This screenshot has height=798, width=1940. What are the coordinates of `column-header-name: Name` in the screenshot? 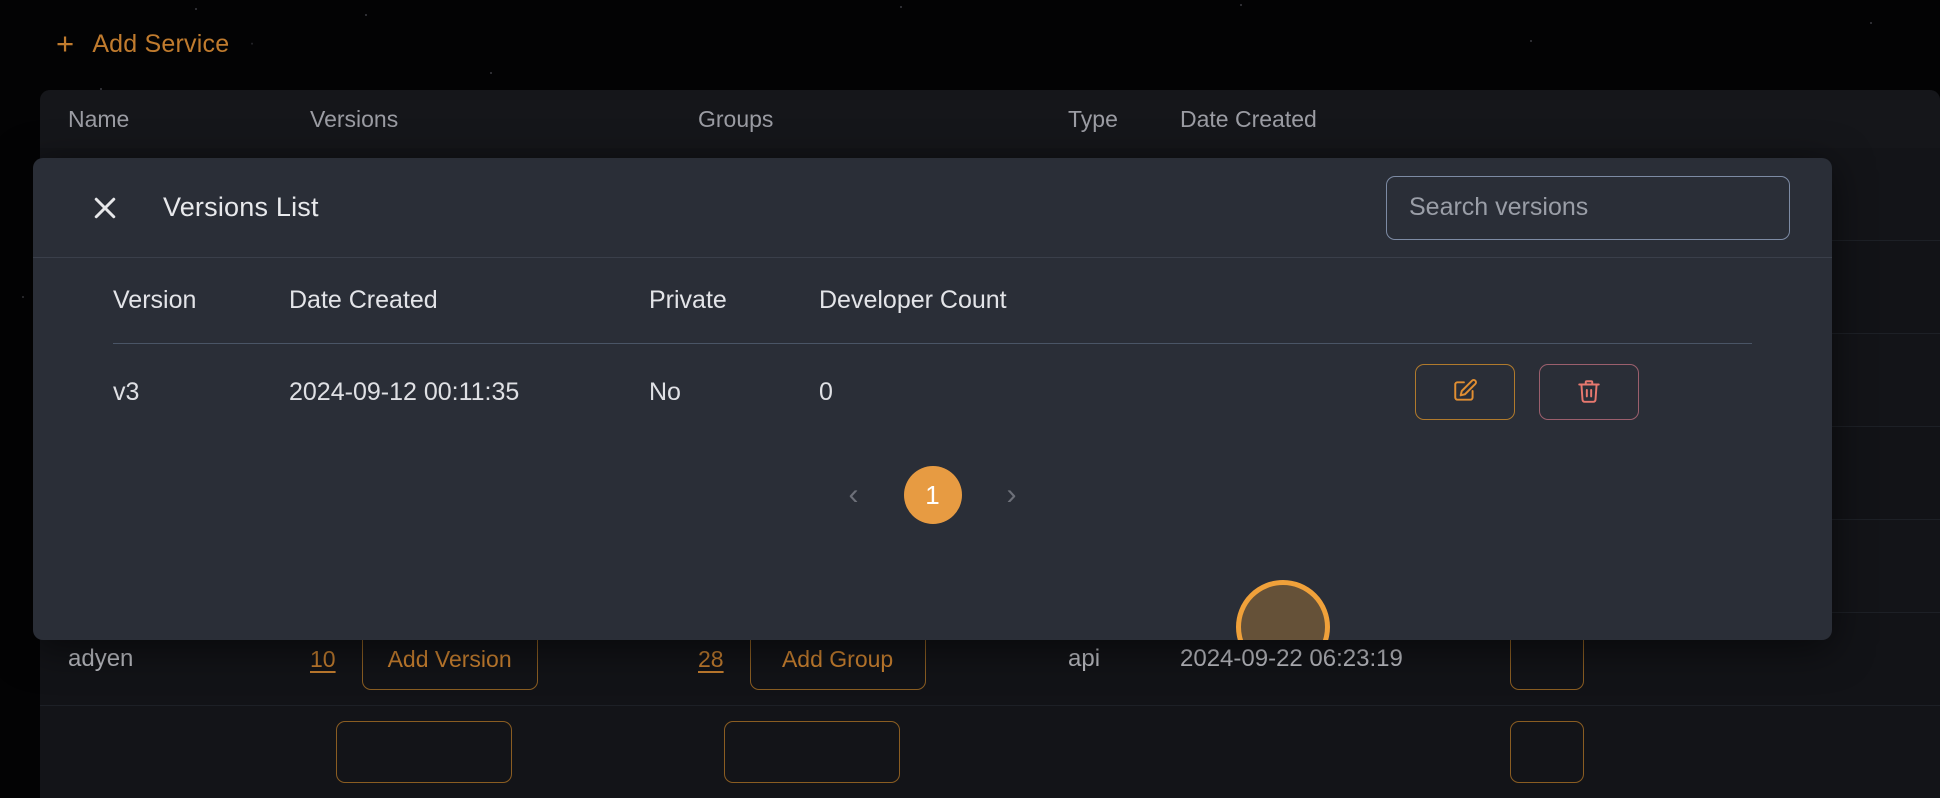 It's located at (99, 118).